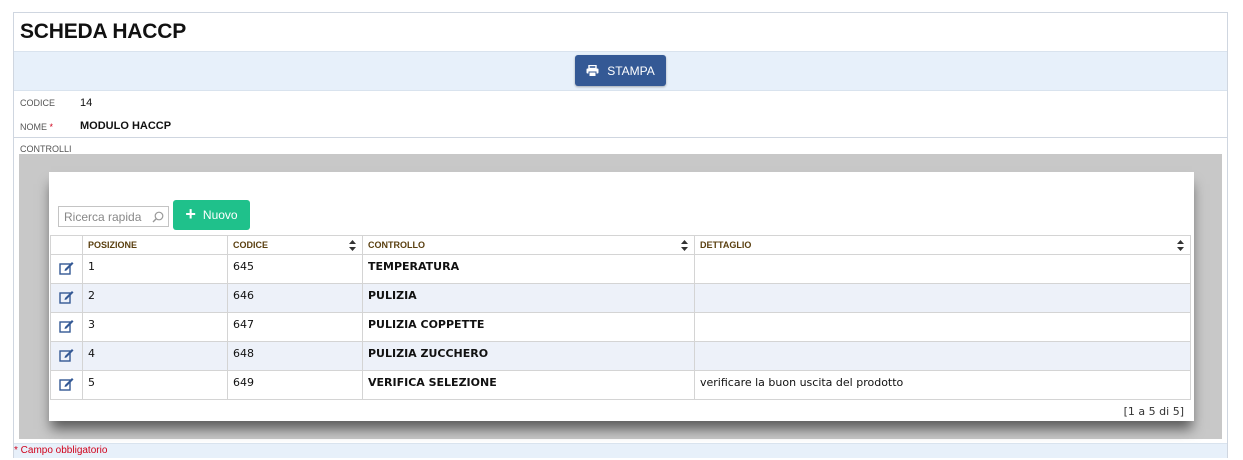  What do you see at coordinates (155, 269) in the screenshot?
I see `cell-posizione: 1` at bounding box center [155, 269].